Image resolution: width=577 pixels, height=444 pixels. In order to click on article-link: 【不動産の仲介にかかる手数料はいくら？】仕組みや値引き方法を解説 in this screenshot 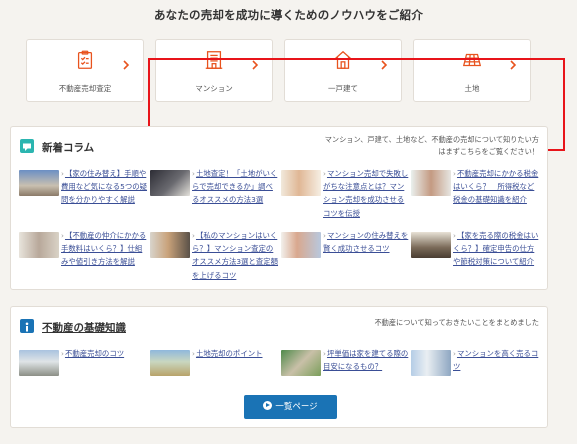, I will do `click(104, 249)`.